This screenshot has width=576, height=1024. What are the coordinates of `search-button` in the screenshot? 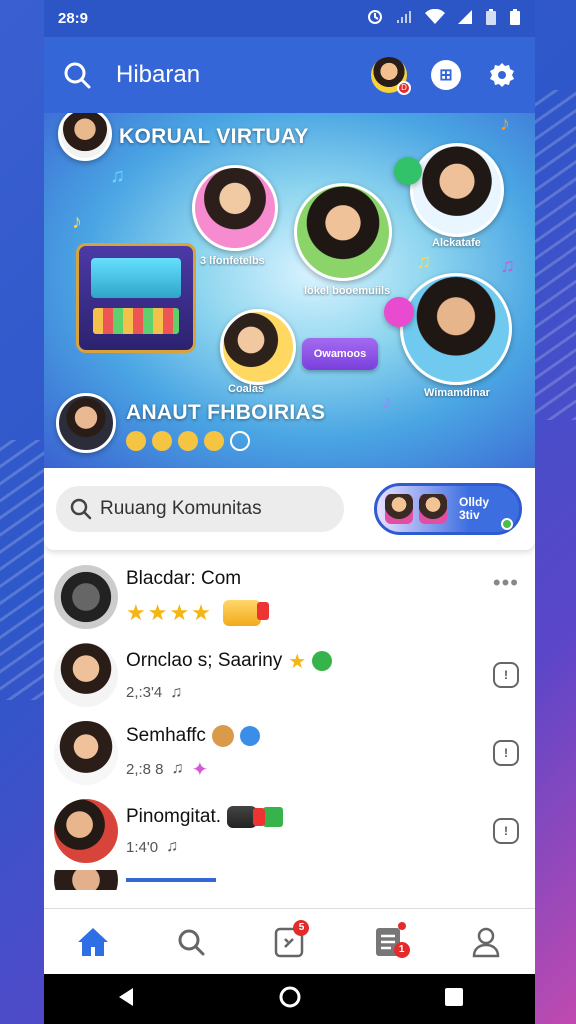 It's located at (77, 75).